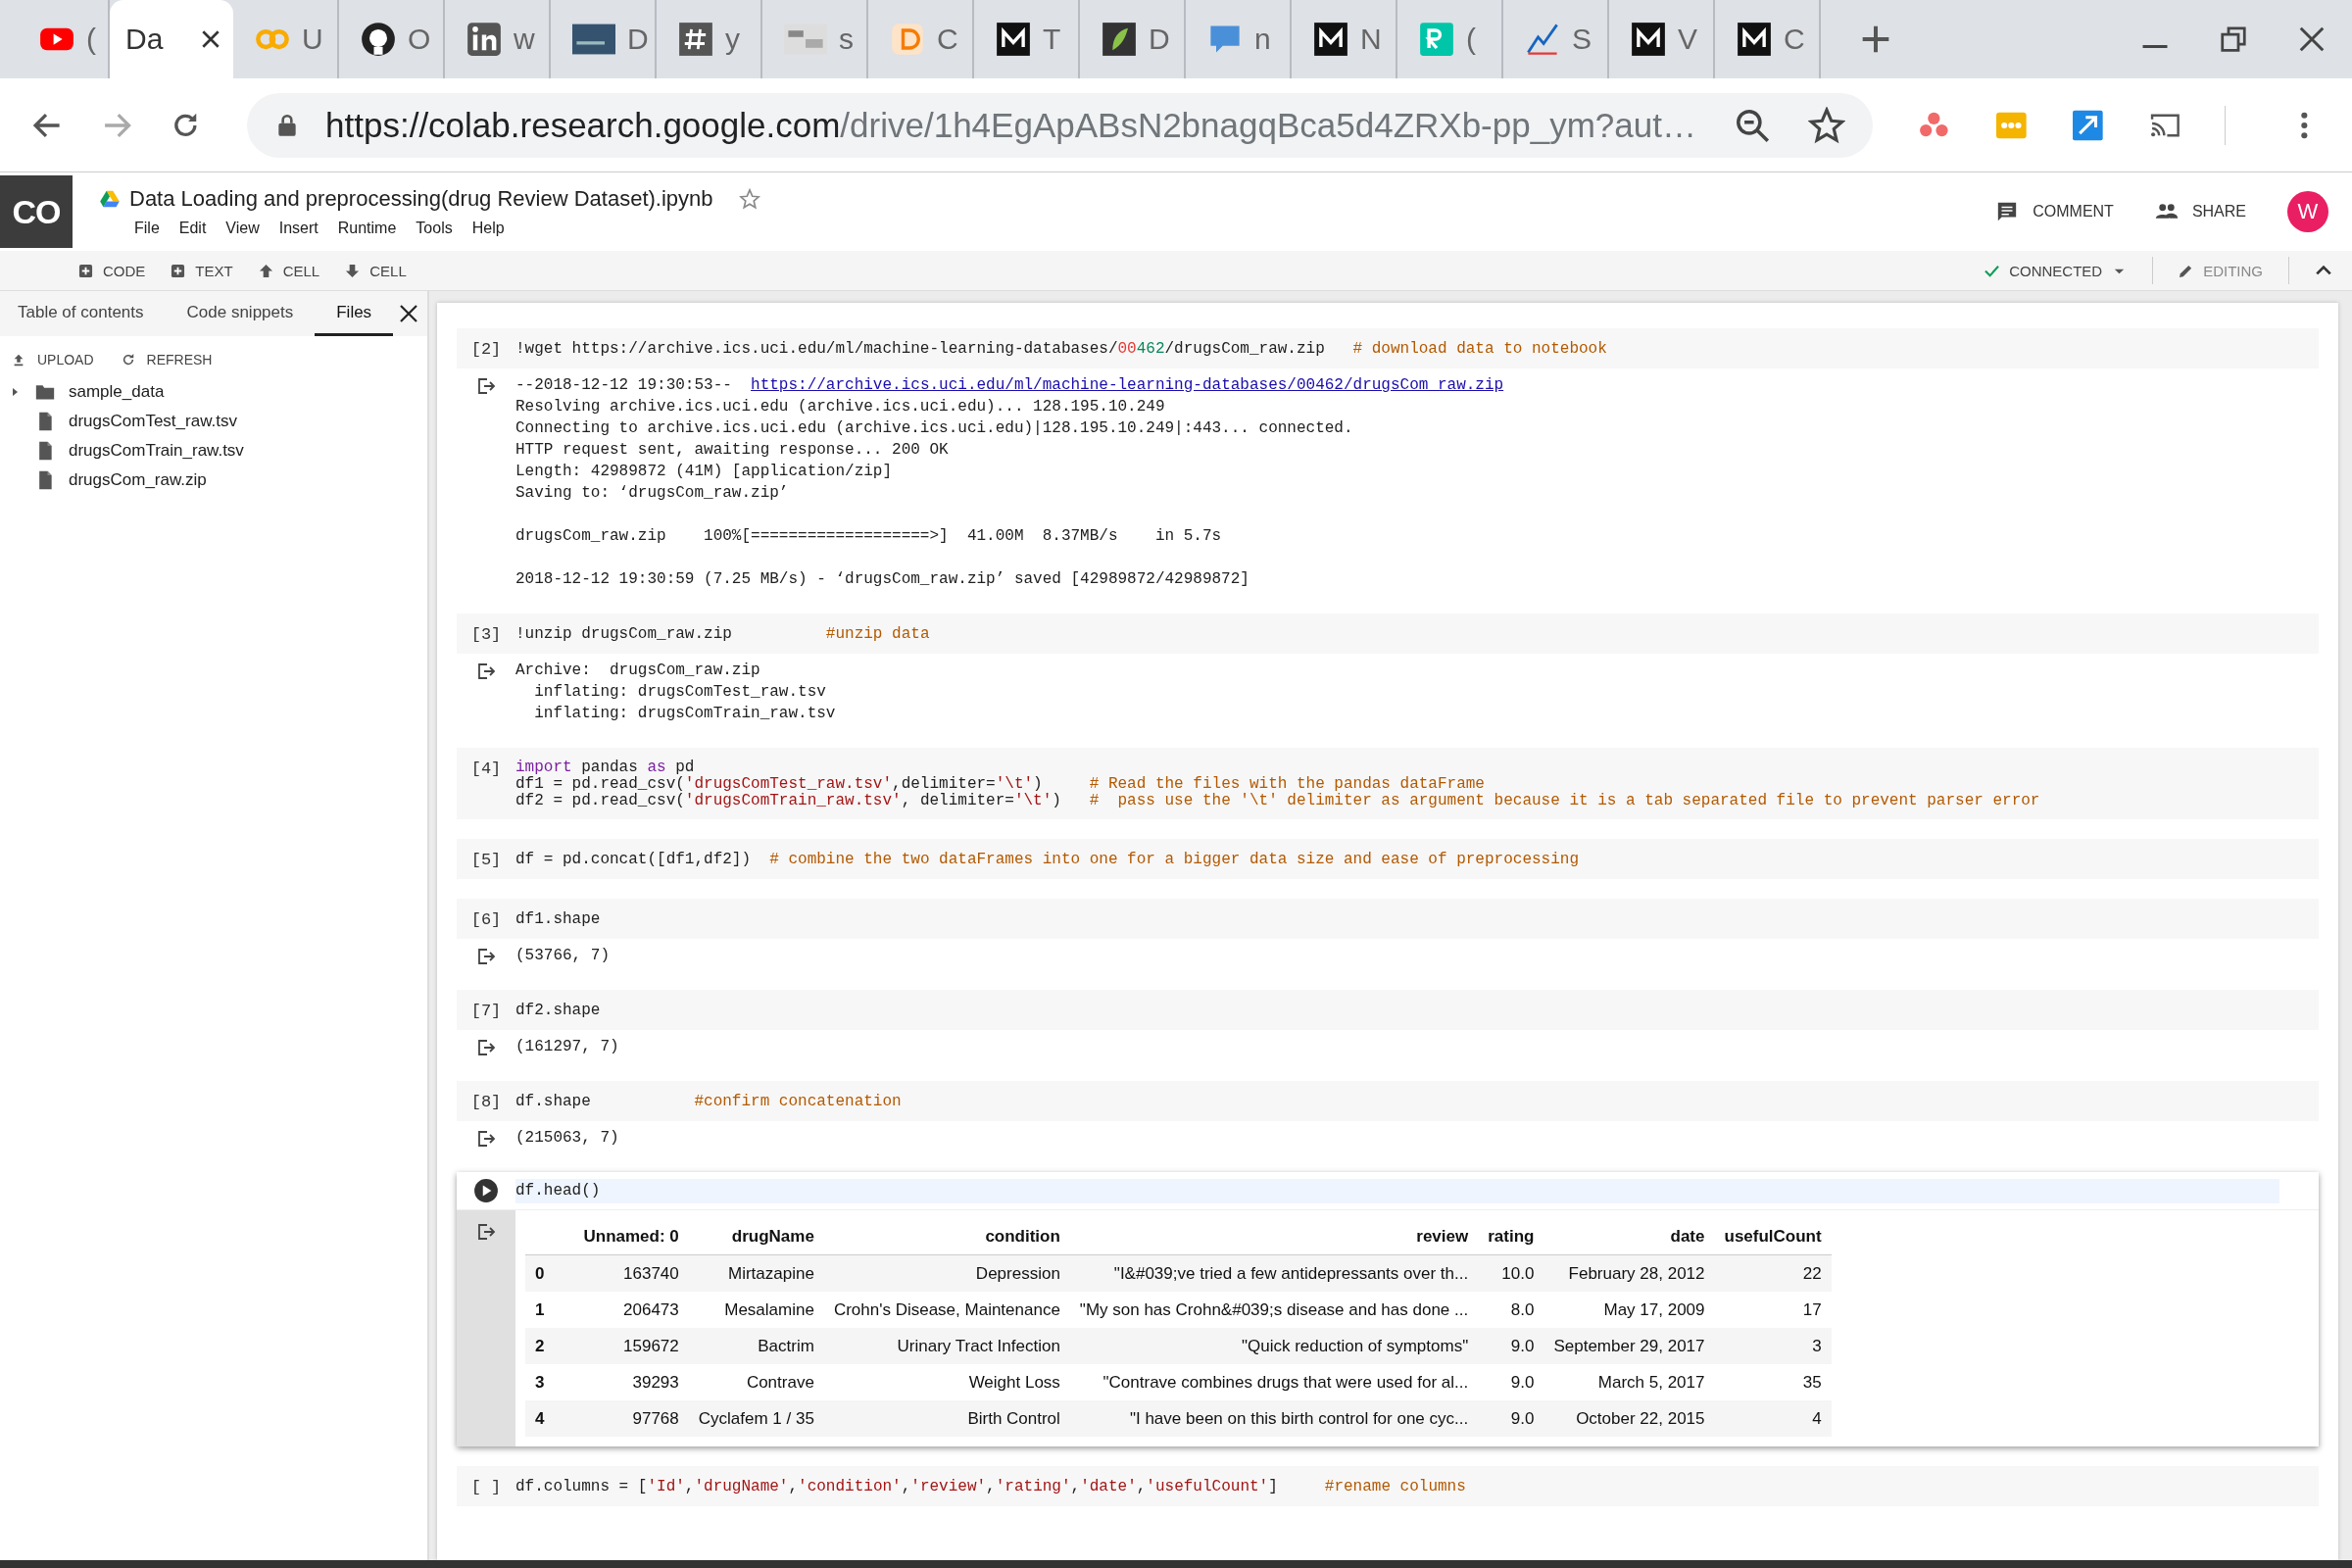  I want to click on sidebar-action: REFRESH, so click(167, 360).